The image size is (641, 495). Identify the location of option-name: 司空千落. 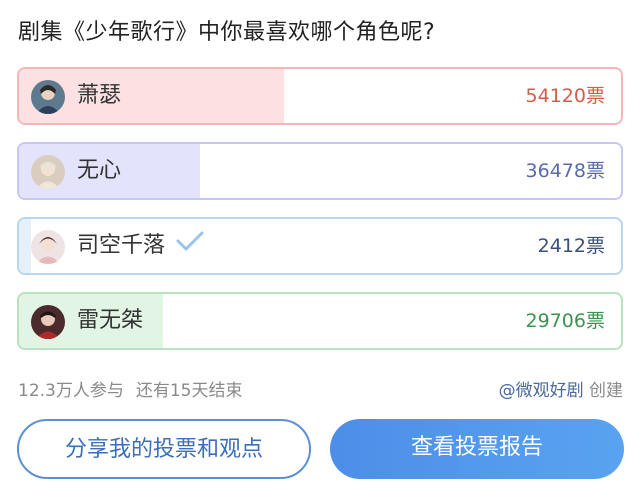
(141, 246).